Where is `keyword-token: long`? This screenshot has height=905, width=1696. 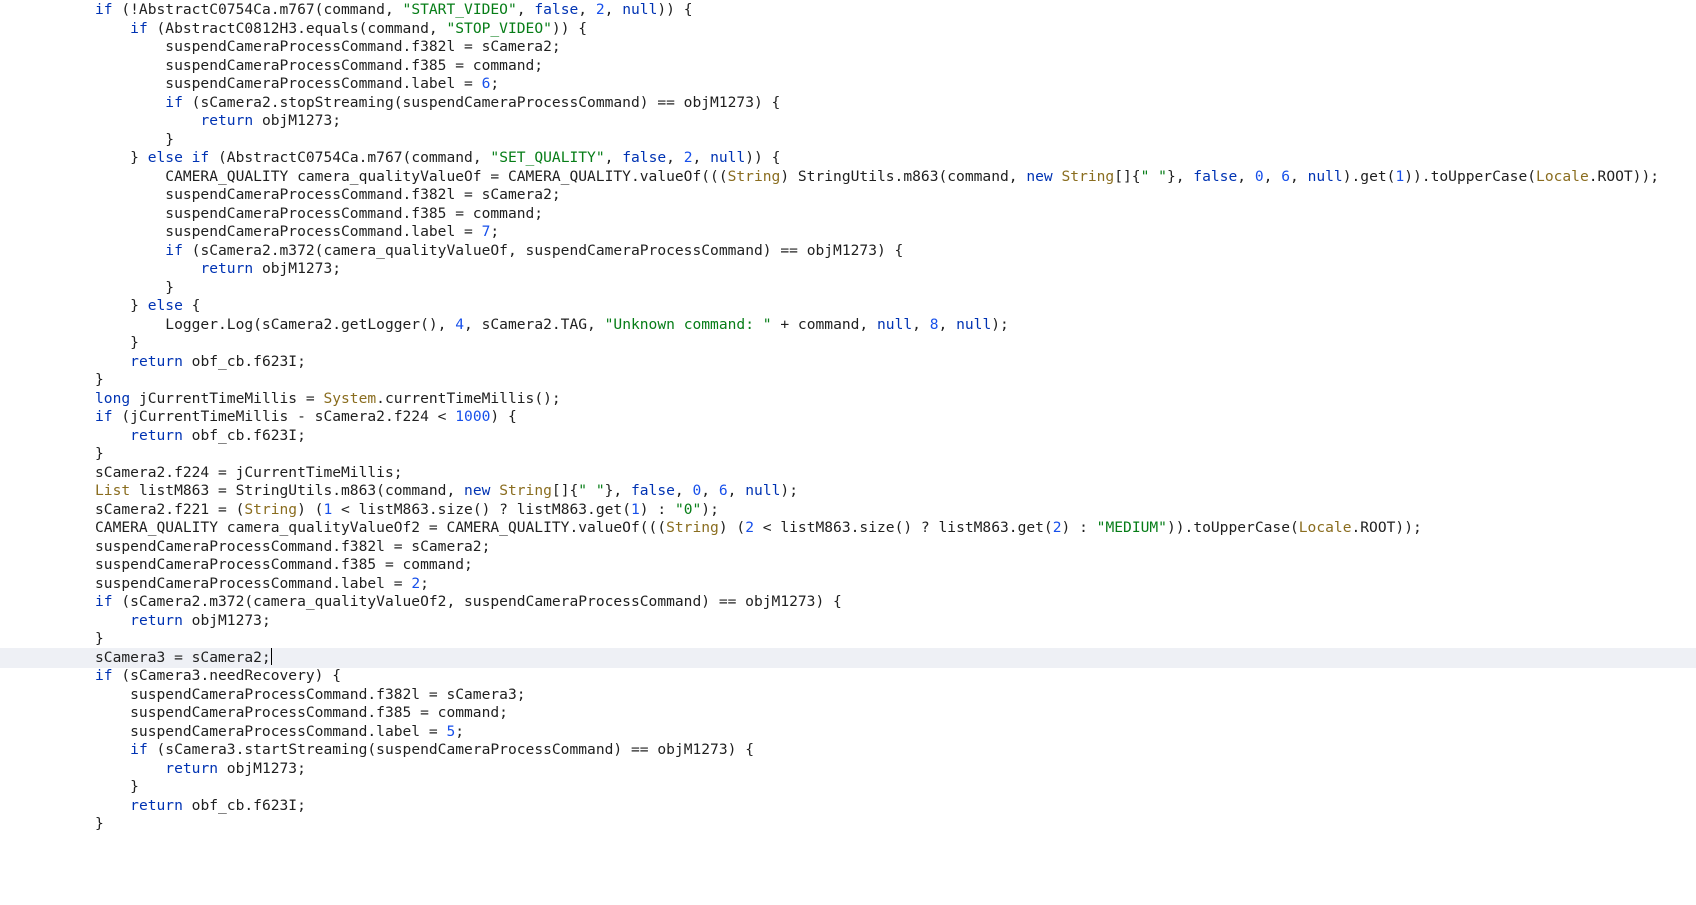 keyword-token: long is located at coordinates (113, 398).